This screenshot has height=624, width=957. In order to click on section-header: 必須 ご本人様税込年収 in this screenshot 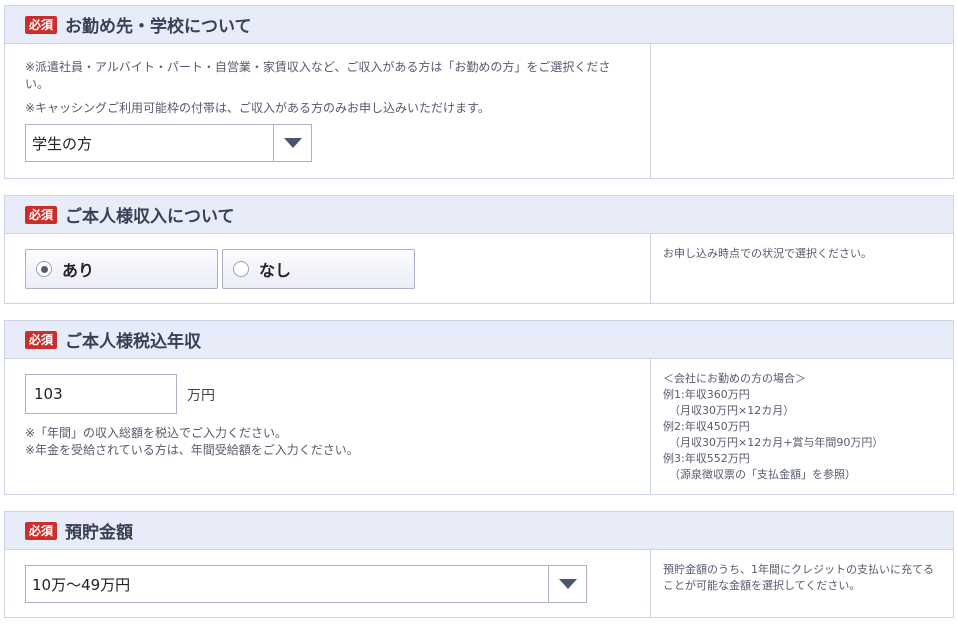, I will do `click(479, 340)`.